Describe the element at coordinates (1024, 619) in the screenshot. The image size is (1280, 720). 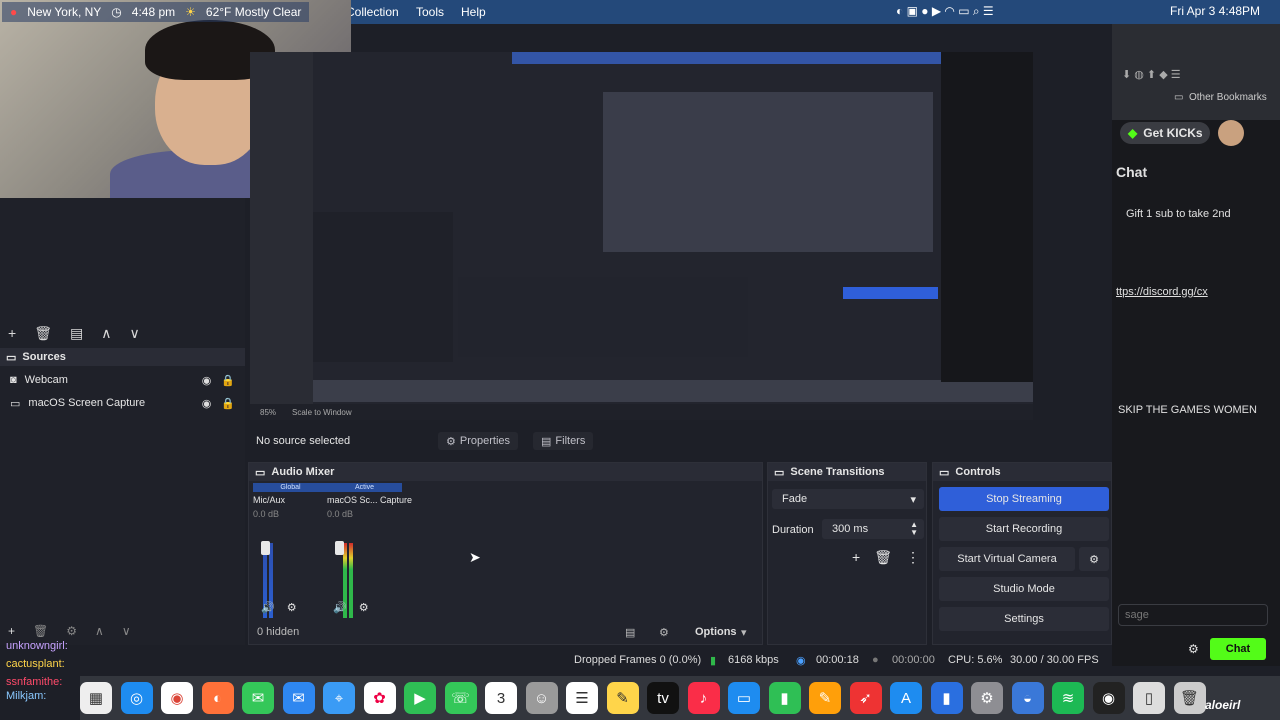
I see `settings-button: Settings` at that location.